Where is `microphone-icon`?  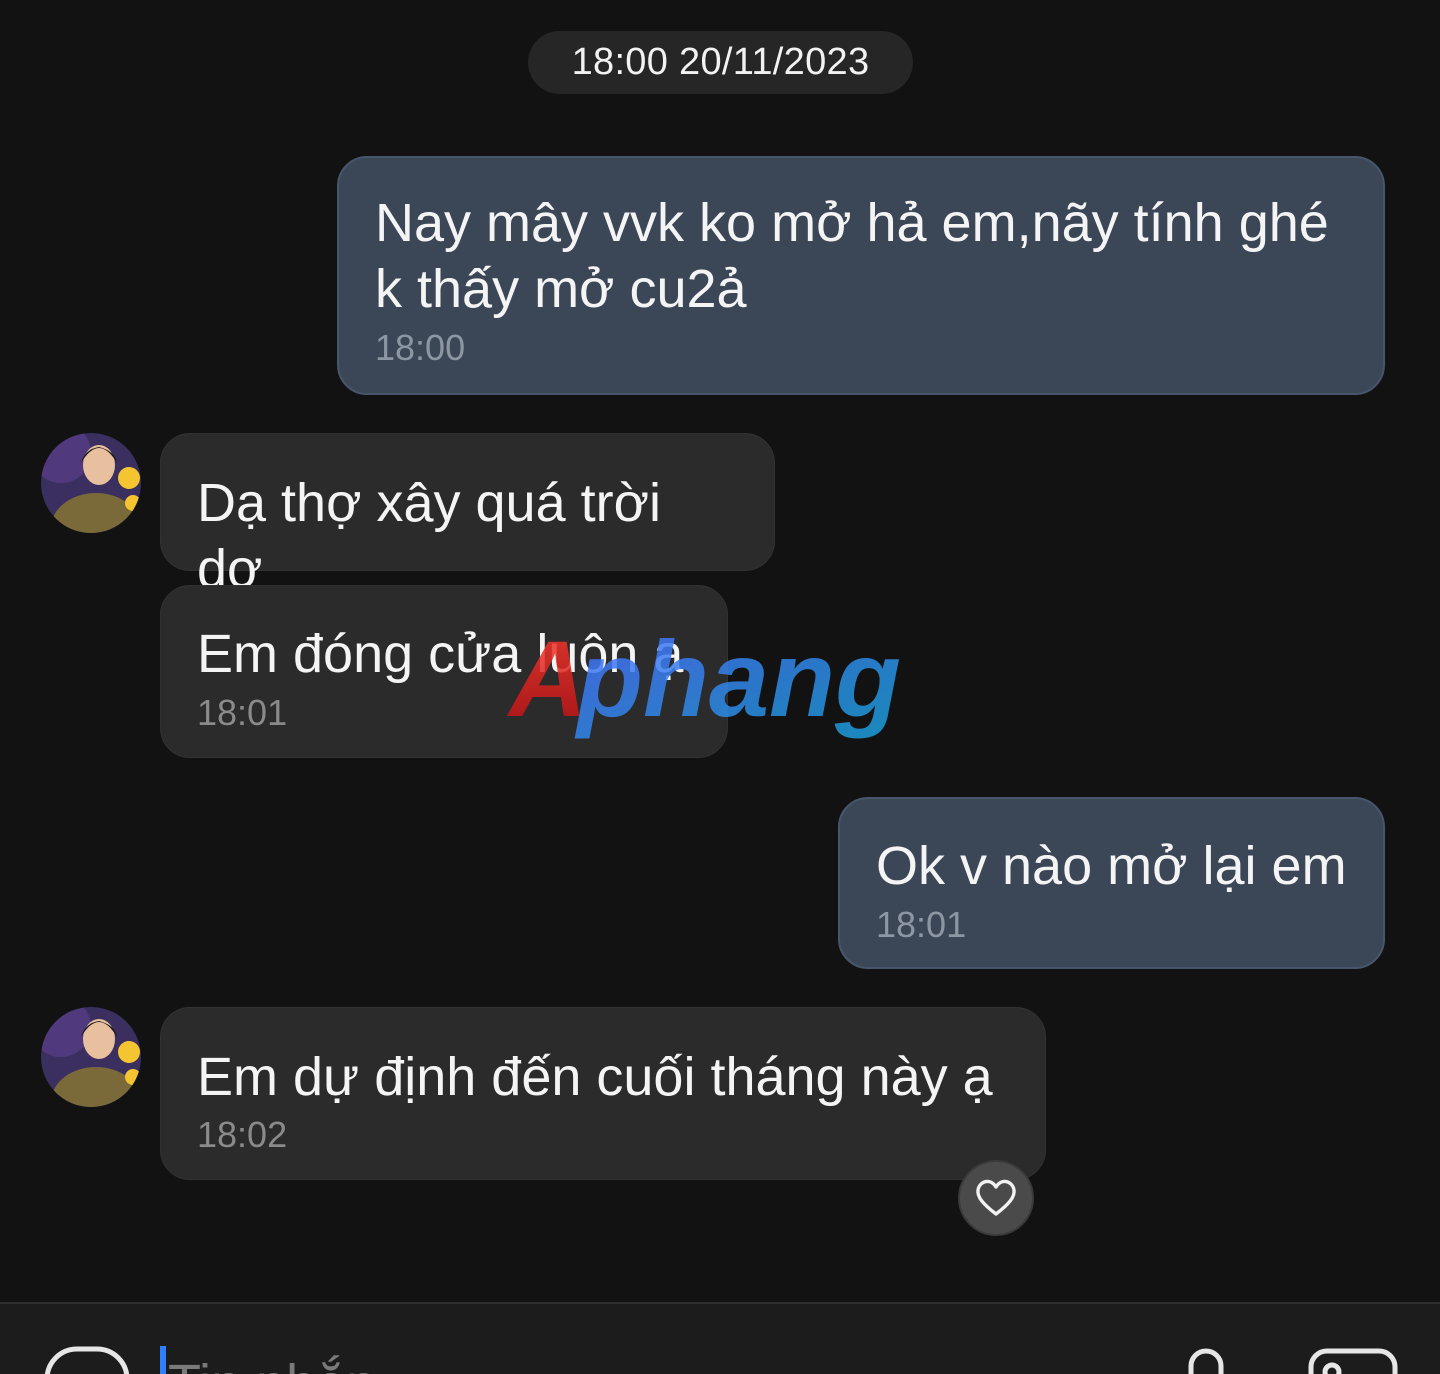
microphone-icon is located at coordinates (1207, 1361).